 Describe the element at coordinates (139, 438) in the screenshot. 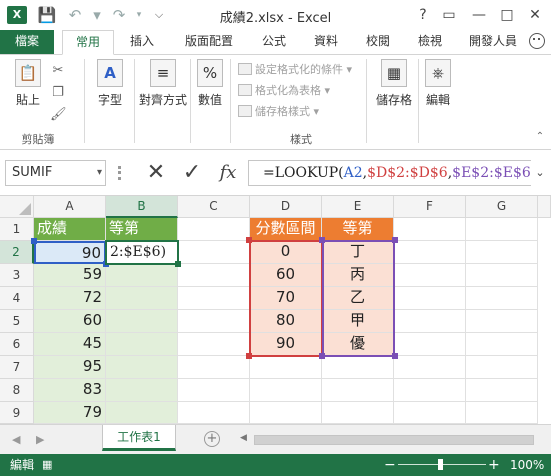

I see `sheet-tab-1: 工作表1` at that location.